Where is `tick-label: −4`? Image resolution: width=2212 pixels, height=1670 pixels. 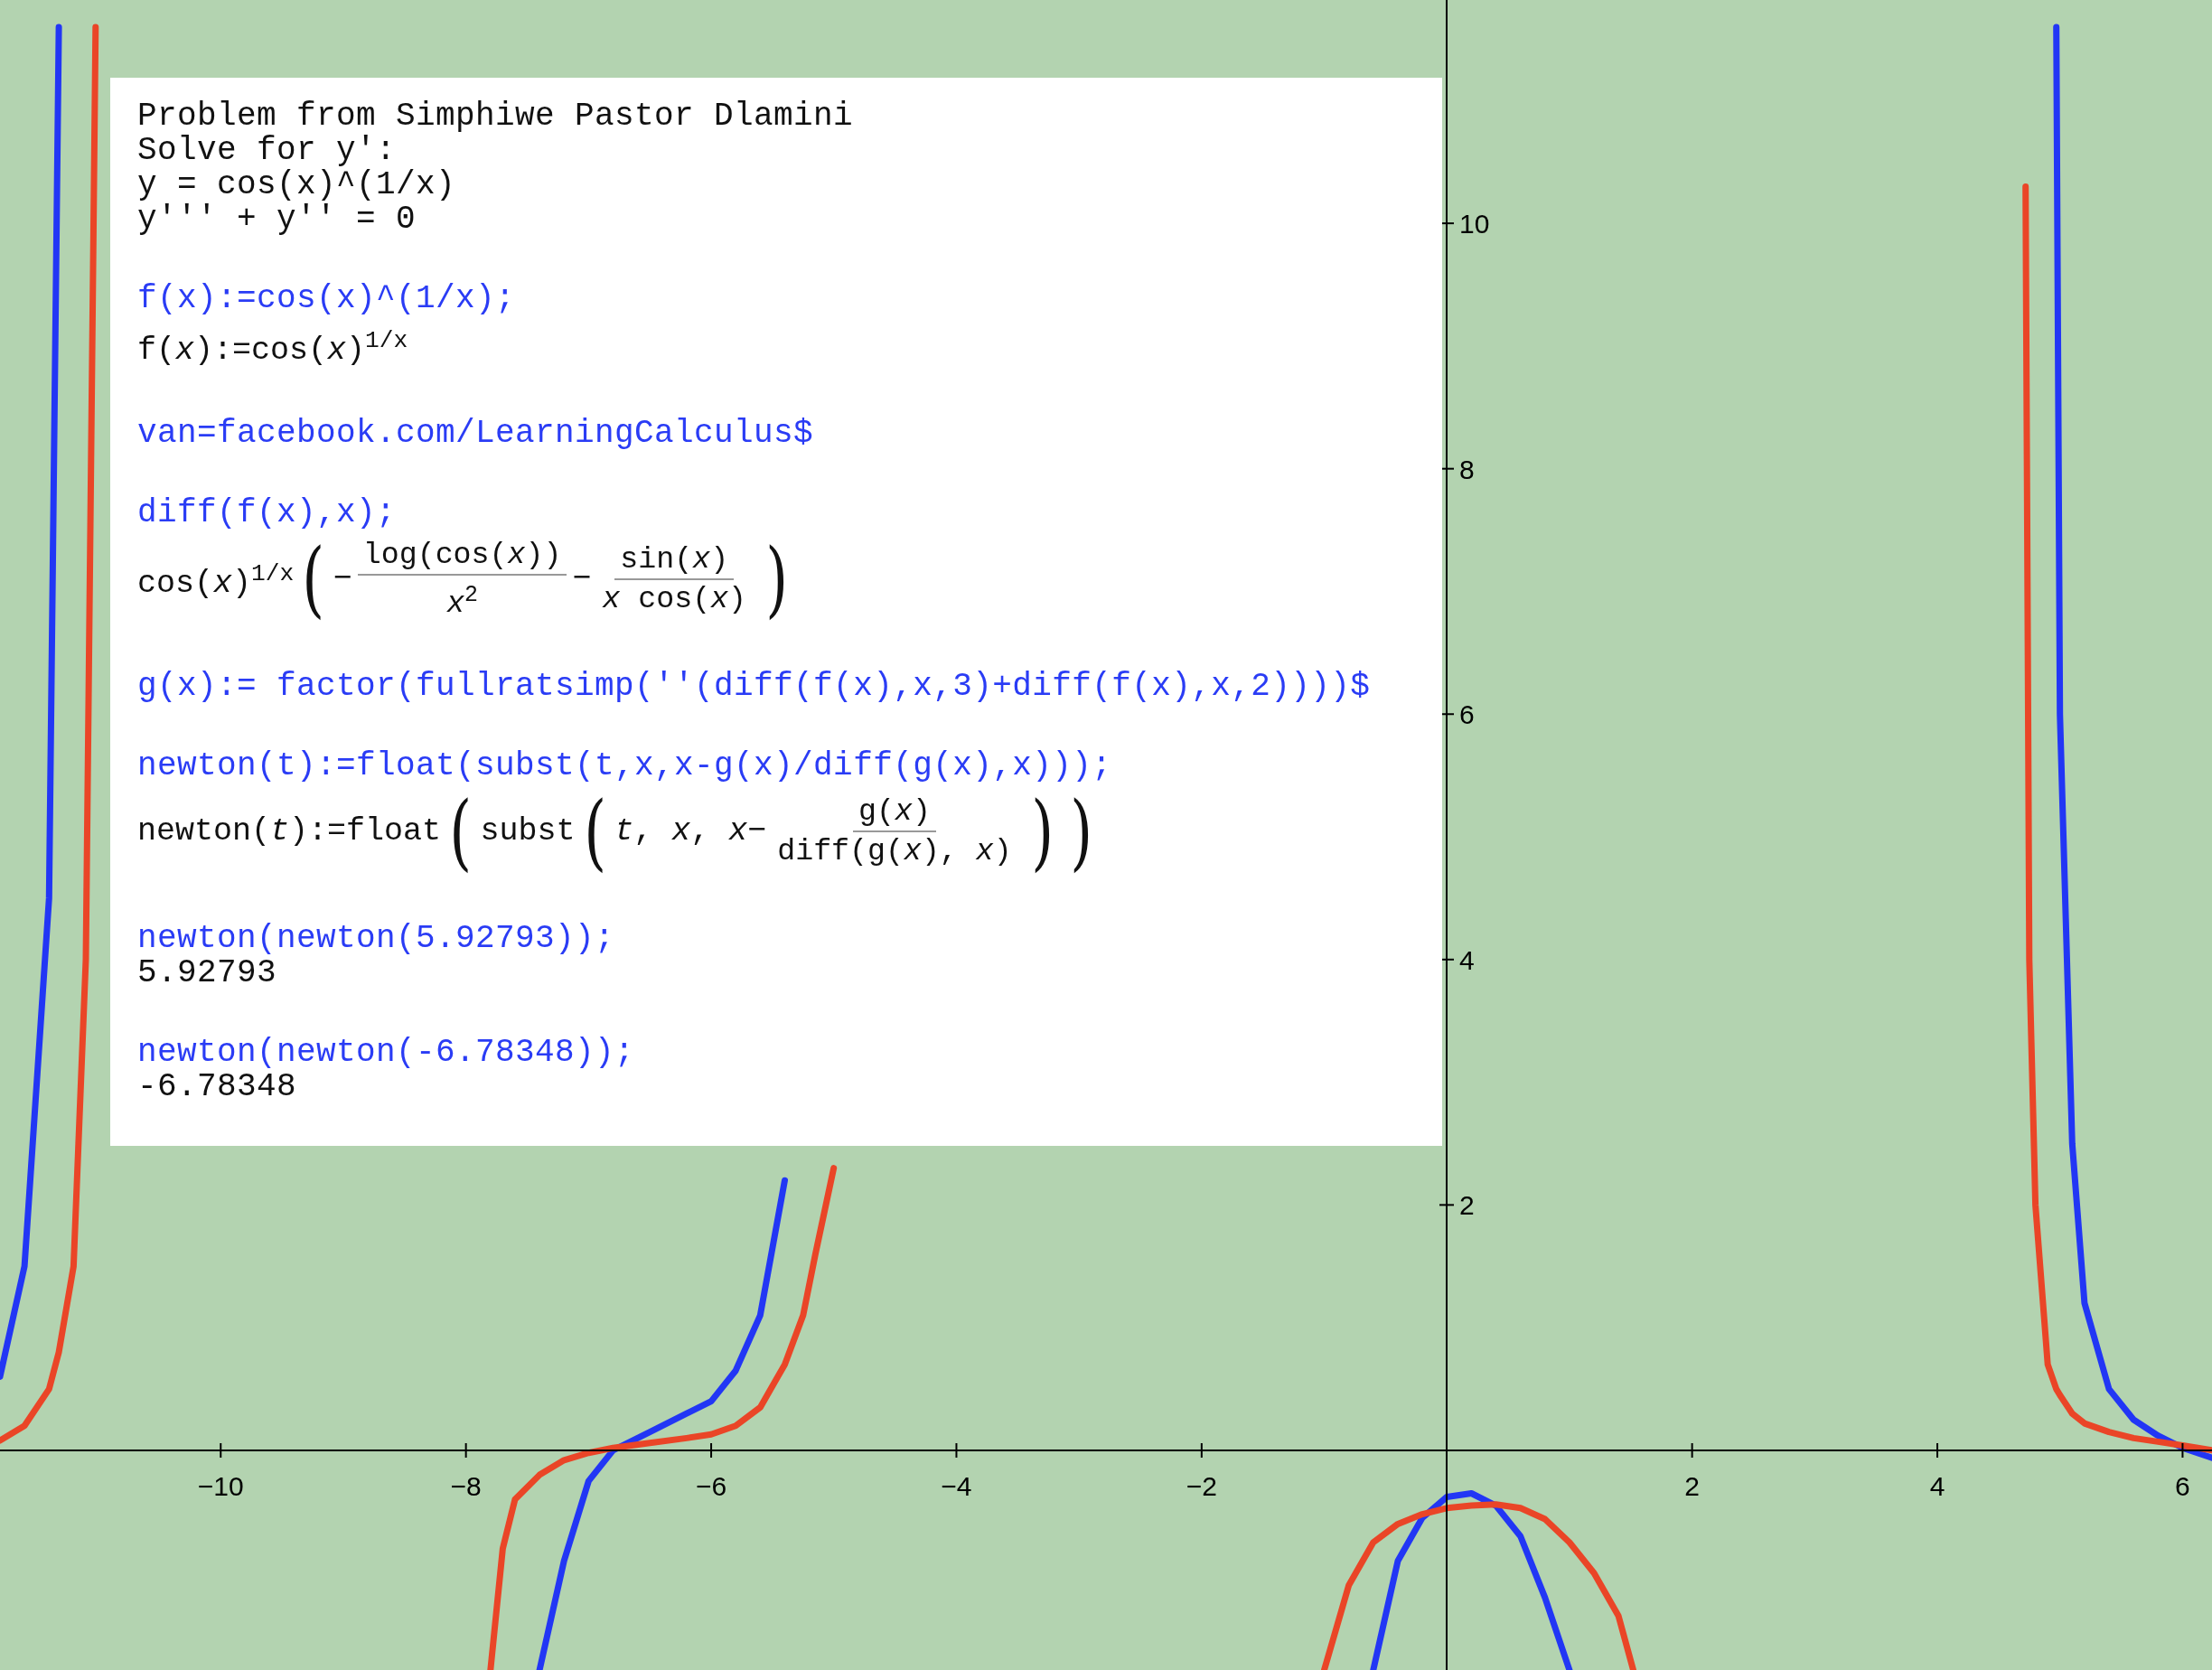 tick-label: −4 is located at coordinates (956, 1486).